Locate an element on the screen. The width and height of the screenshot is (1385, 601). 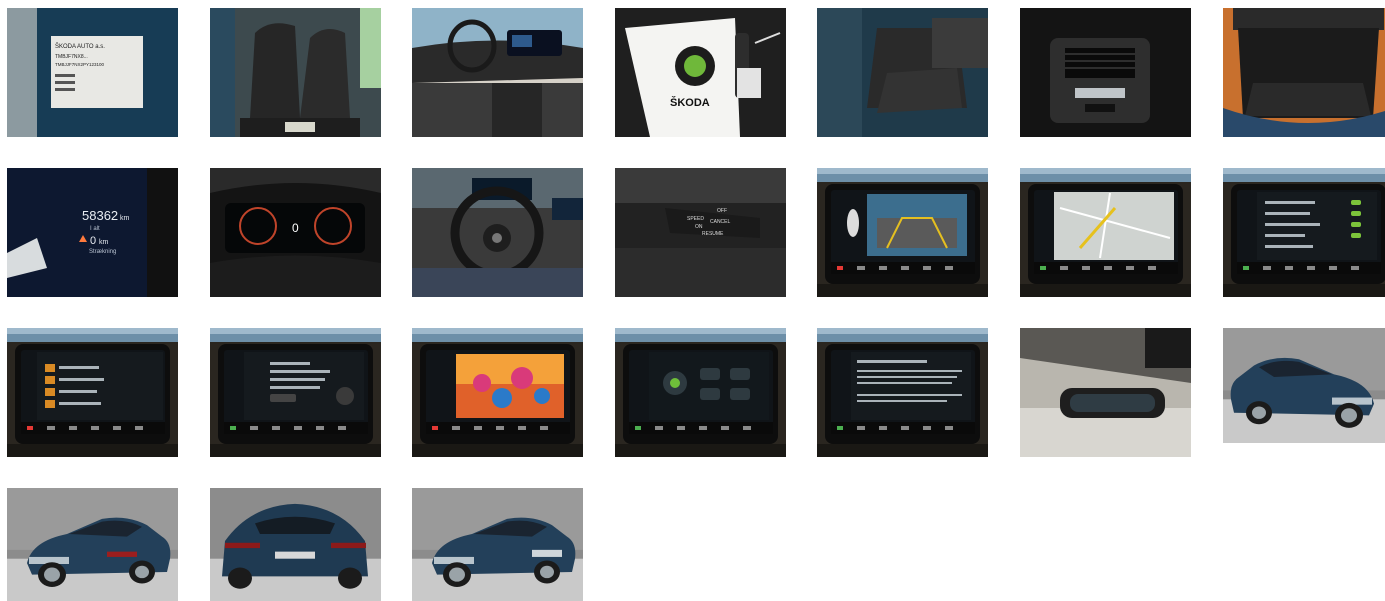
key-fob-image: ŠKODA is located at coordinates (700, 72).